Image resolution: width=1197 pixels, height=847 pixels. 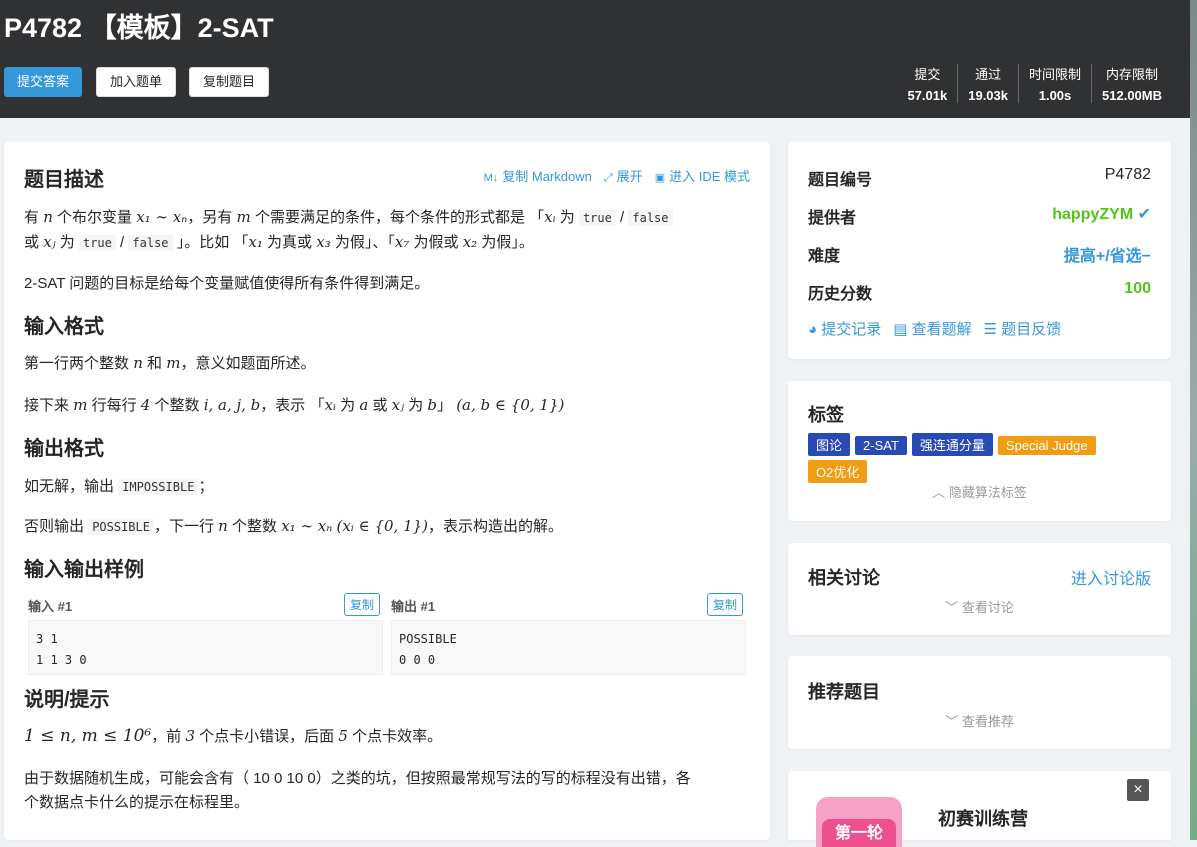 What do you see at coordinates (813, 329) in the screenshot?
I see `pie-chart-icon: ◕` at bounding box center [813, 329].